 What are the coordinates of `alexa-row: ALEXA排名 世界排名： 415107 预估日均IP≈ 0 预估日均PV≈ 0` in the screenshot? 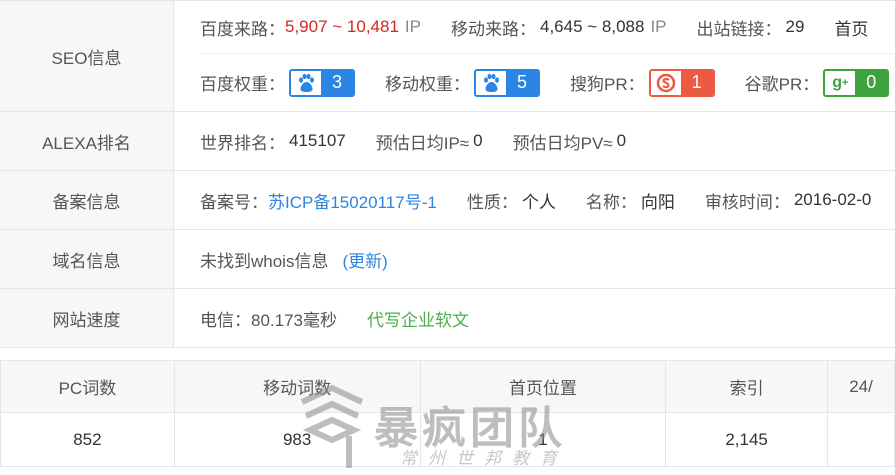 It's located at (447, 141).